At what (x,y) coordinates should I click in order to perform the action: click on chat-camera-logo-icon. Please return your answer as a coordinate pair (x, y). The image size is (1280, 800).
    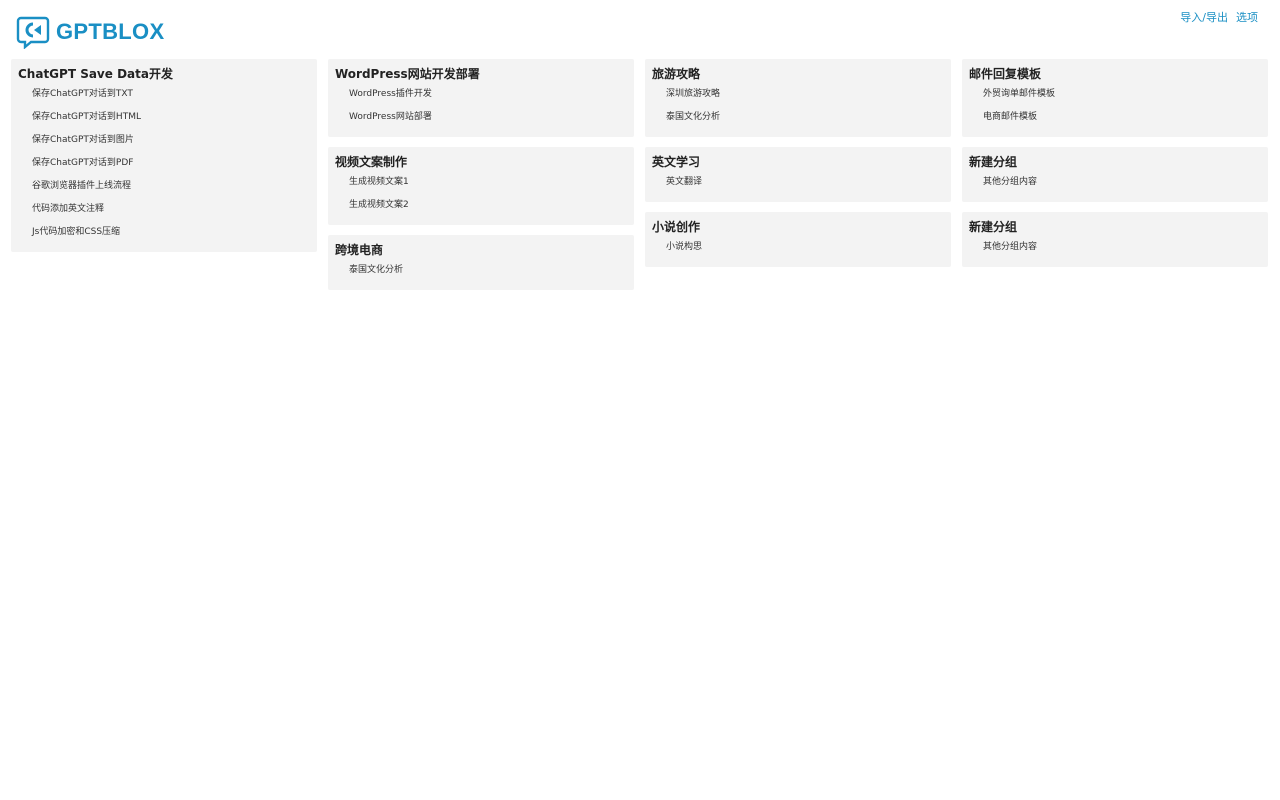
    Looking at the image, I should click on (33, 32).